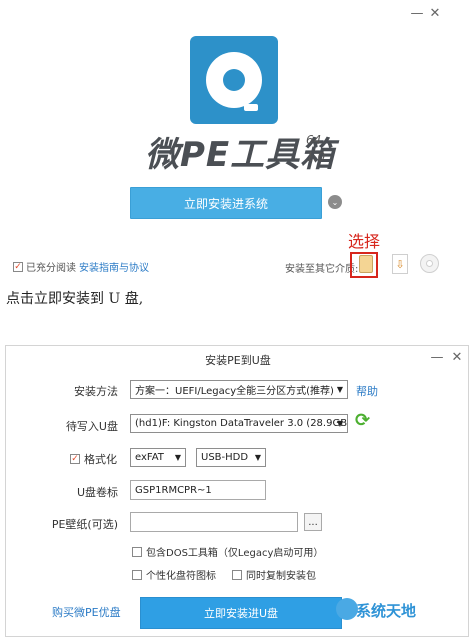 Image resolution: width=471 pixels, height=638 pixels. I want to click on option-copy-row: 同时复制安装包, so click(274, 574).